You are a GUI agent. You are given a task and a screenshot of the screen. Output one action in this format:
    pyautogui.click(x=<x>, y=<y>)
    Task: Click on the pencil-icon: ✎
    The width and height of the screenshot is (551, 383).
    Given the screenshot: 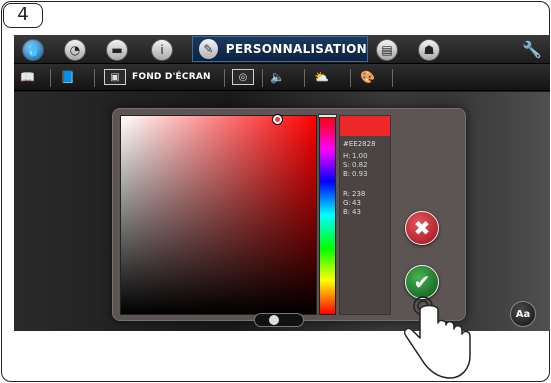 What is the action you would take?
    pyautogui.click(x=208, y=49)
    